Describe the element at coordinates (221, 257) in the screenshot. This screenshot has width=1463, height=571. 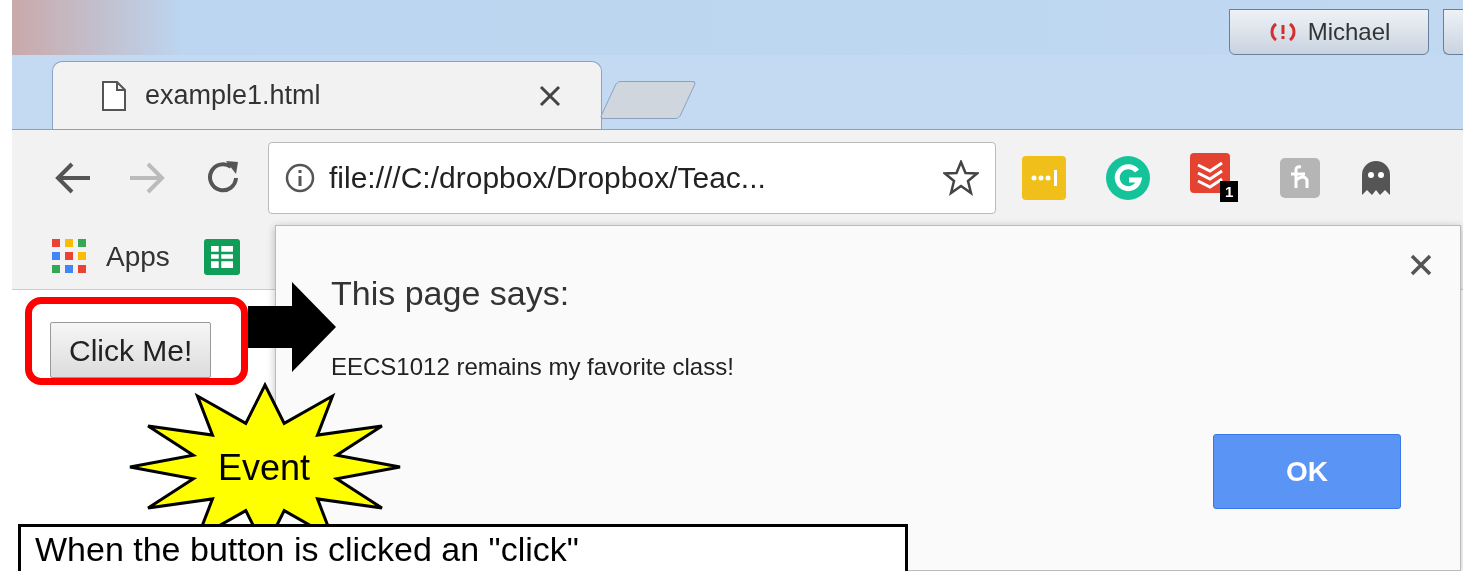
I see `spreadsheet-bookmark-icon` at that location.